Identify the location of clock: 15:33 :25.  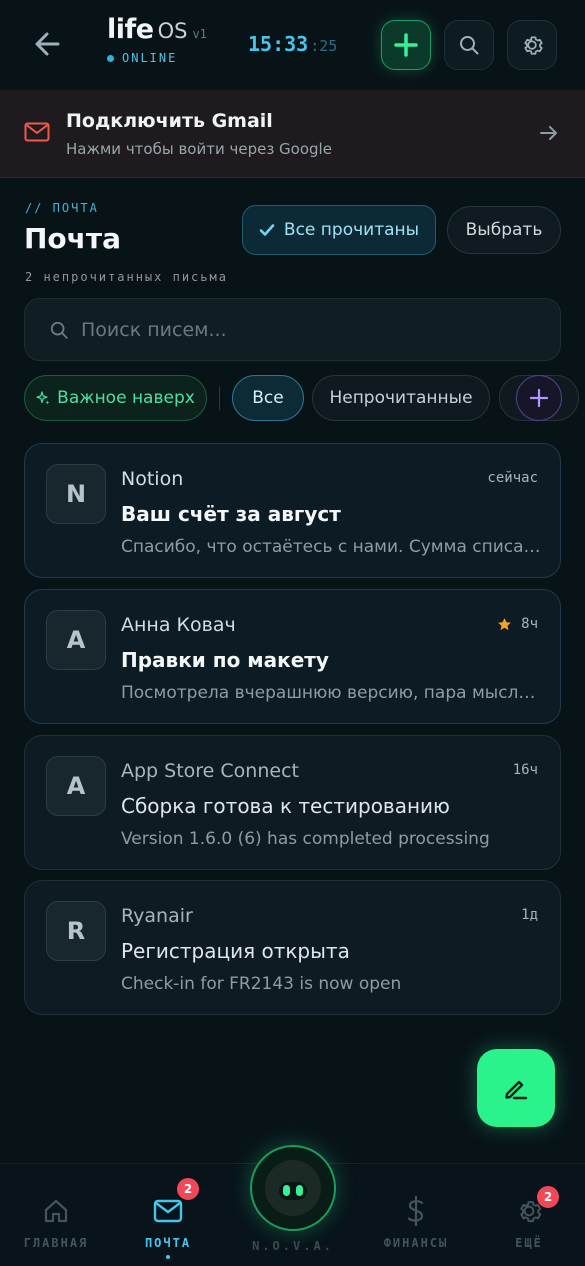
(292, 44).